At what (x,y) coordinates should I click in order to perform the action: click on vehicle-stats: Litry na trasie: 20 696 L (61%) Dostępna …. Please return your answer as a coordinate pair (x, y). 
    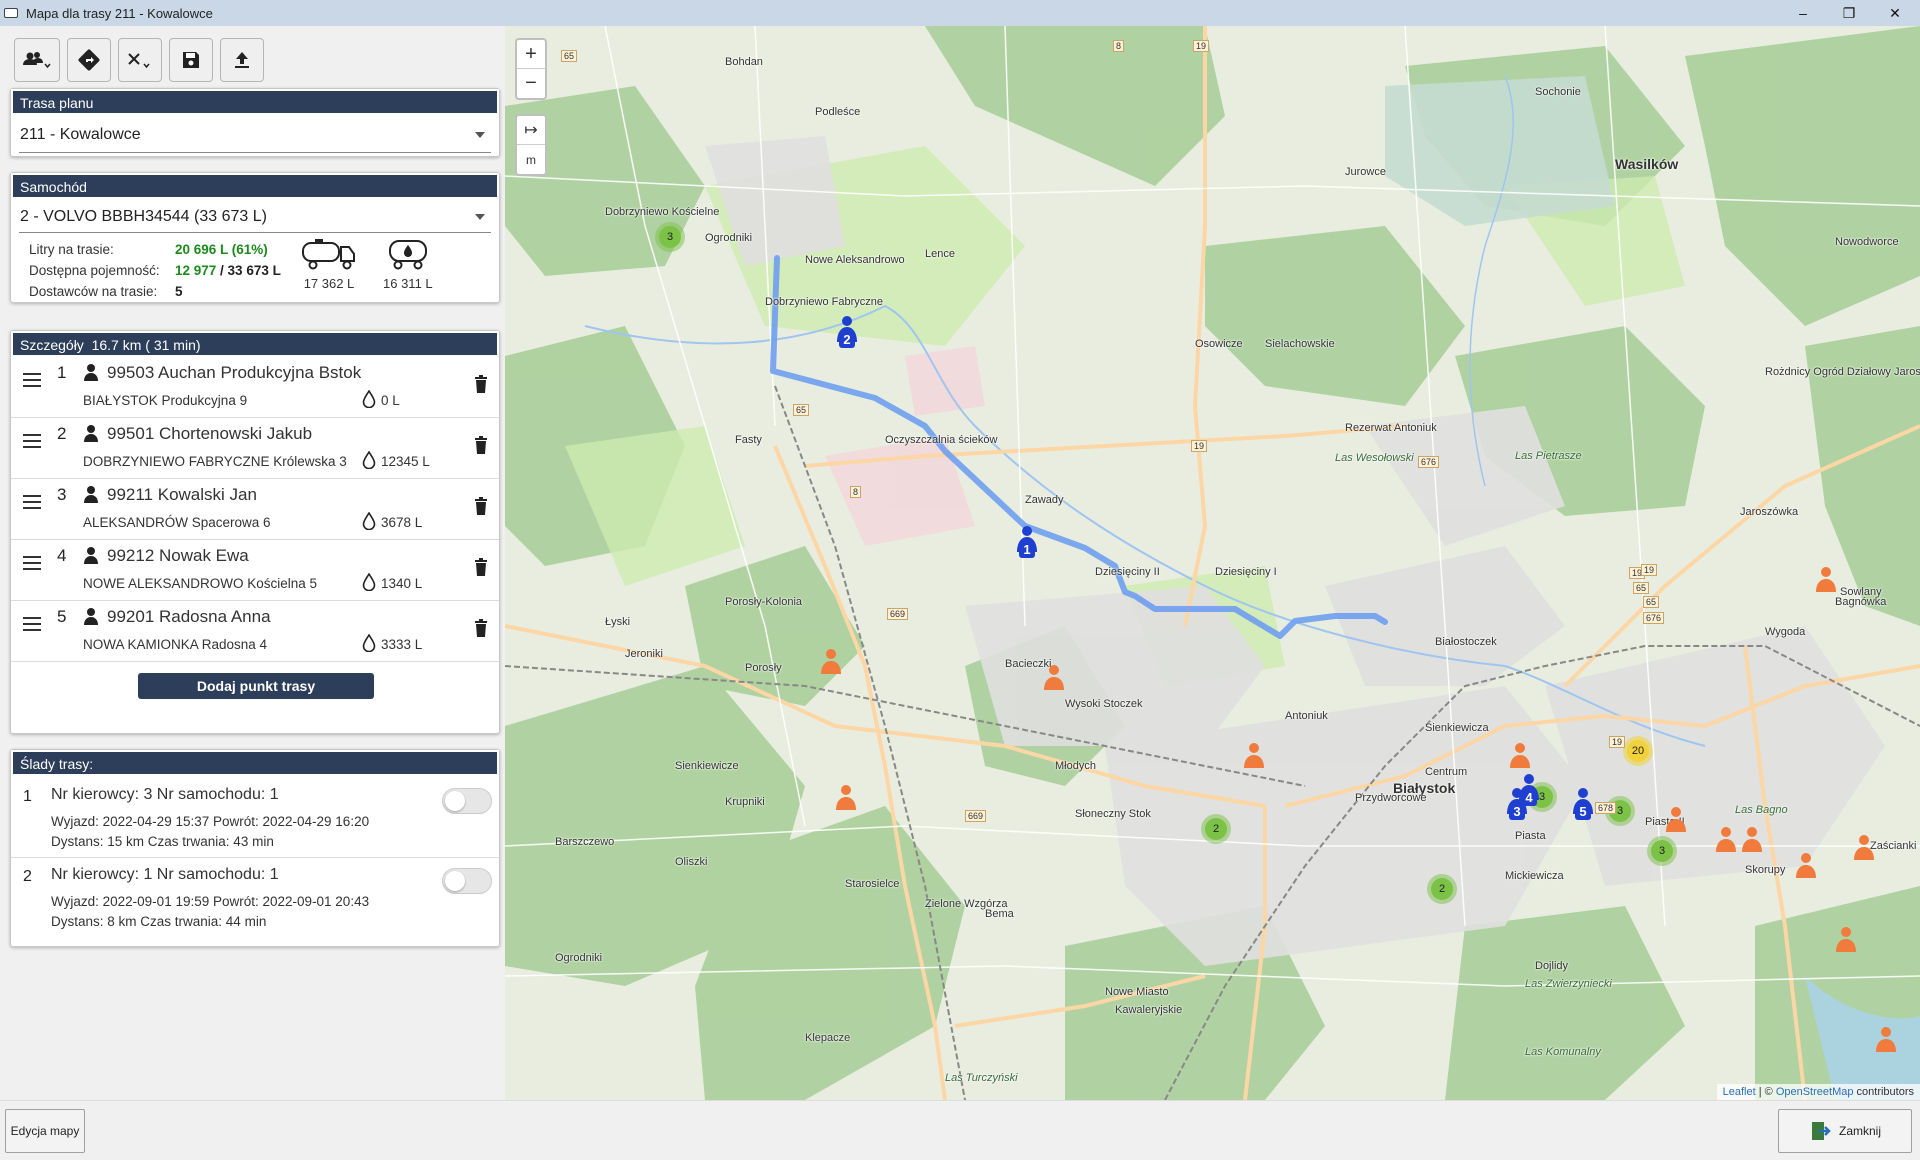
    Looking at the image, I should click on (155, 270).